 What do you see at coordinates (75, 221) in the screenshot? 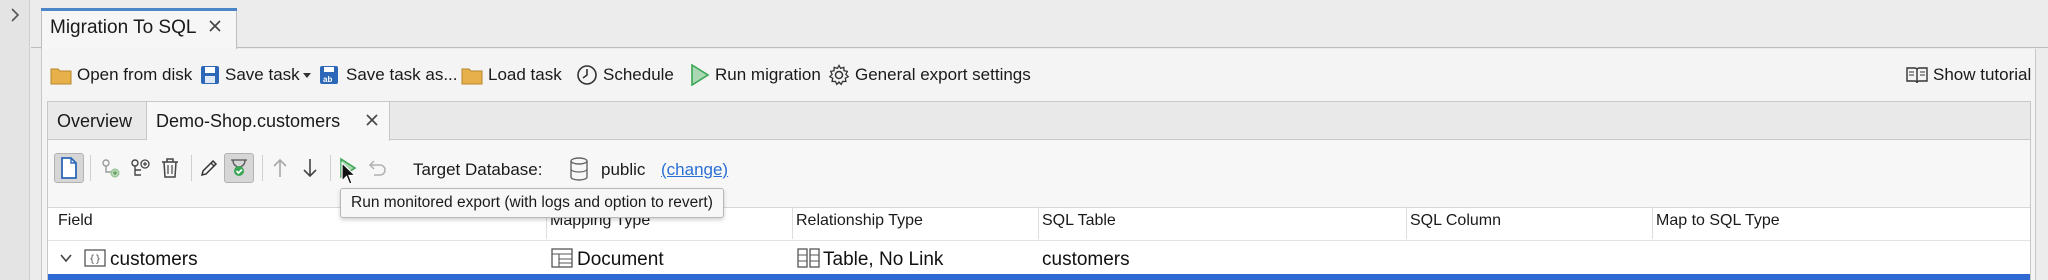
I see `column-header-field: Field` at bounding box center [75, 221].